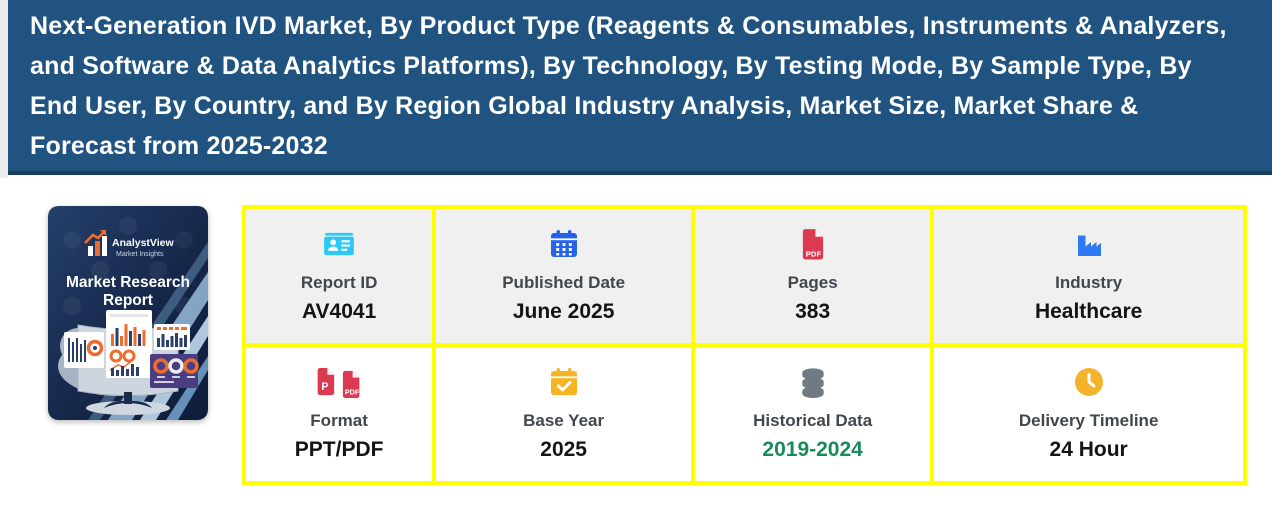 The image size is (1272, 513). Describe the element at coordinates (339, 244) in the screenshot. I see `id-card-icon` at that location.